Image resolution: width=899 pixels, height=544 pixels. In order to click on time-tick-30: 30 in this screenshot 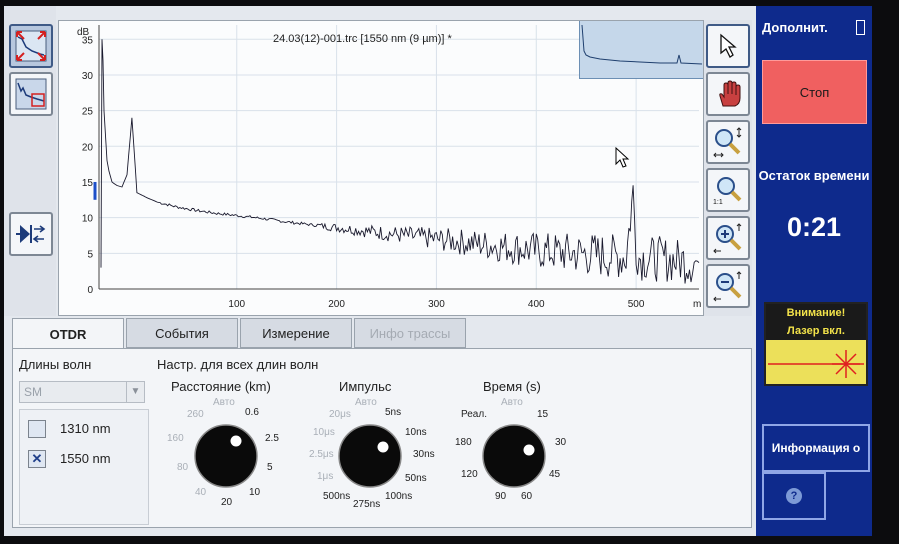, I will do `click(561, 442)`.